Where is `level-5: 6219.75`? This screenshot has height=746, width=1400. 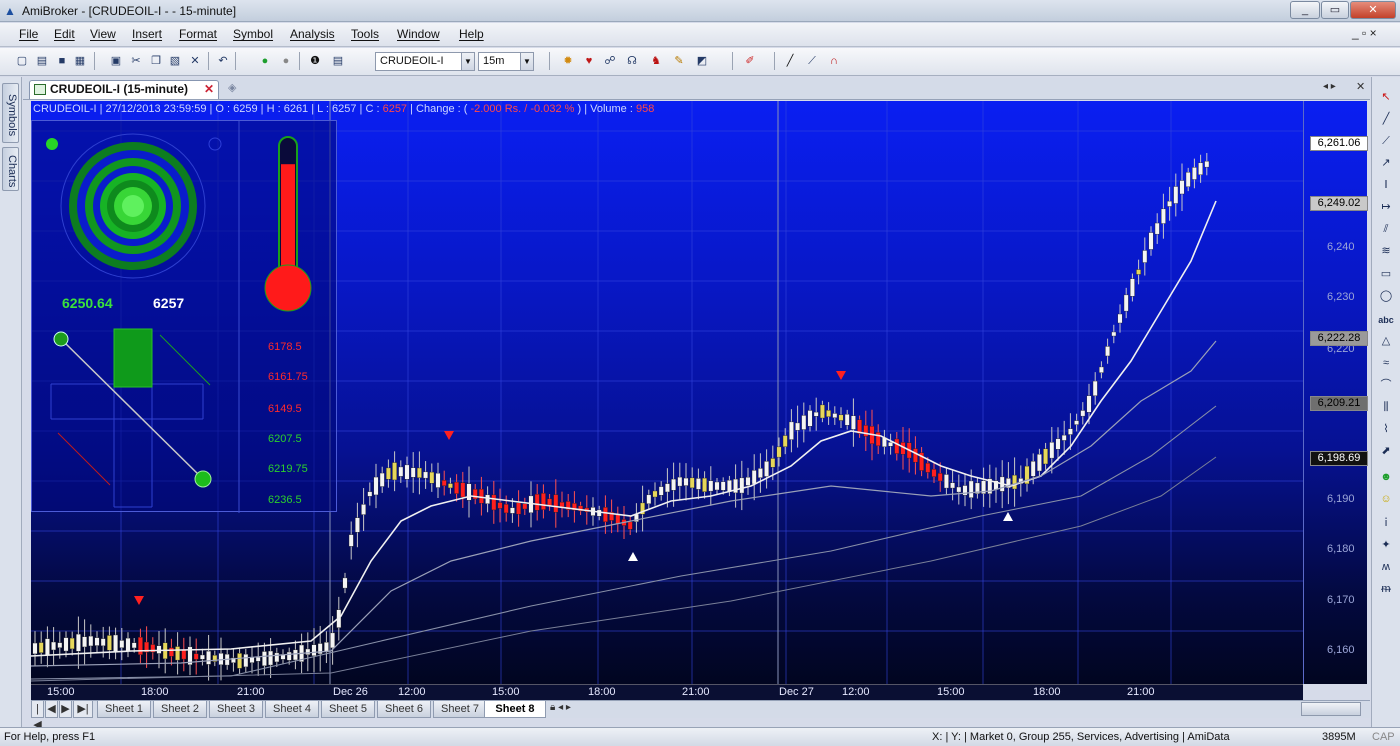 level-5: 6219.75 is located at coordinates (288, 469).